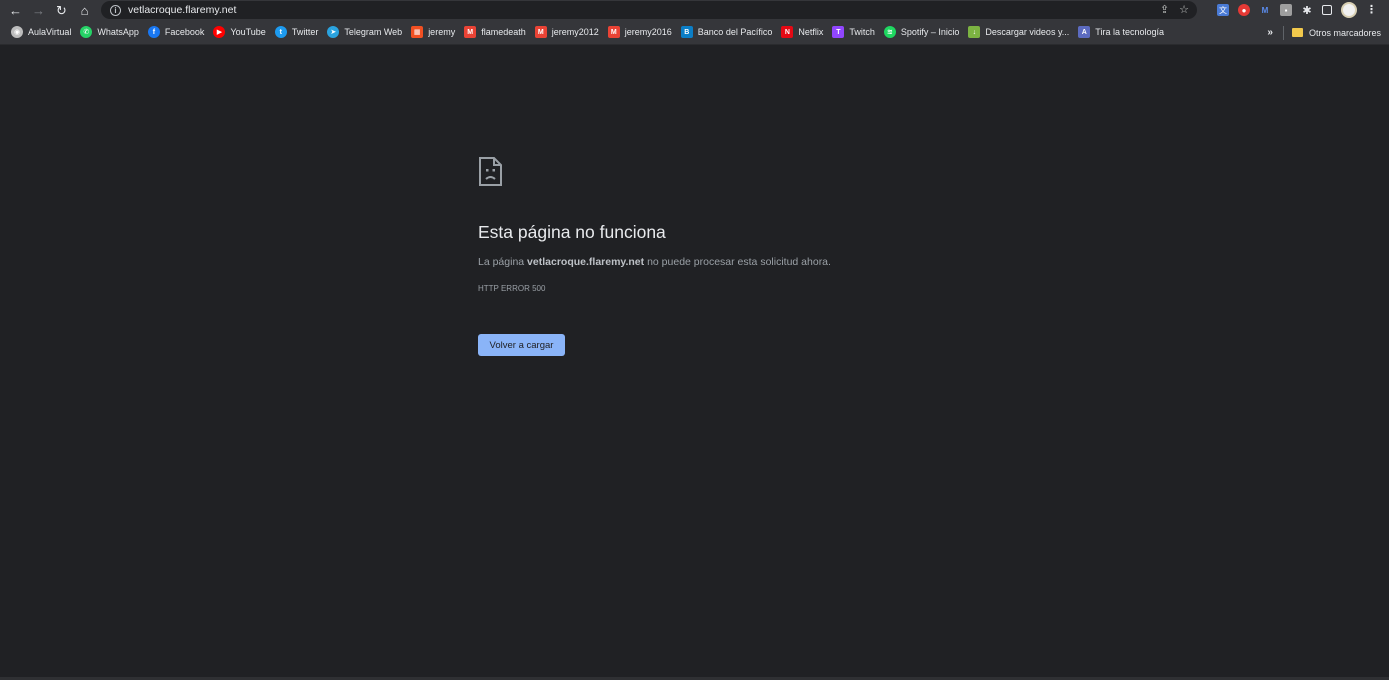 This screenshot has height=680, width=1389. Describe the element at coordinates (442, 32) in the screenshot. I see `bookmark-label: jeremy` at that location.